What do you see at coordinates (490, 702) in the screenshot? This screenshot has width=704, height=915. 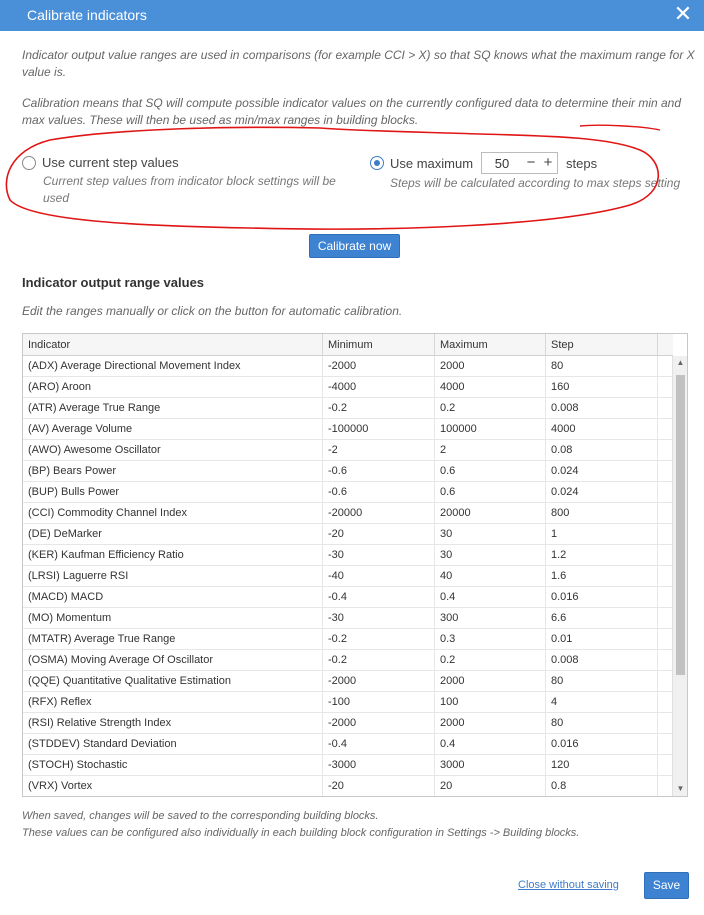 I see `cell-maximum: 100` at bounding box center [490, 702].